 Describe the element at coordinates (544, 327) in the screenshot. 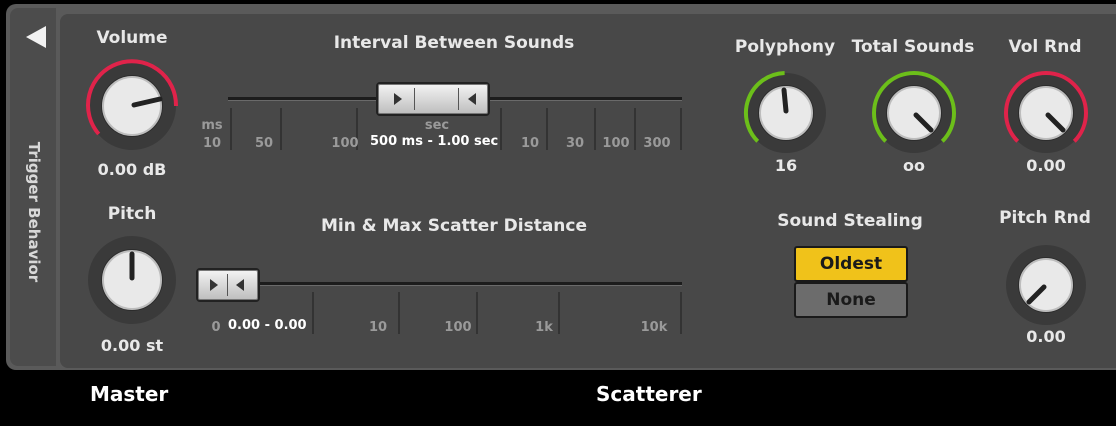

I see `scatter-tick-label: 1k` at that location.